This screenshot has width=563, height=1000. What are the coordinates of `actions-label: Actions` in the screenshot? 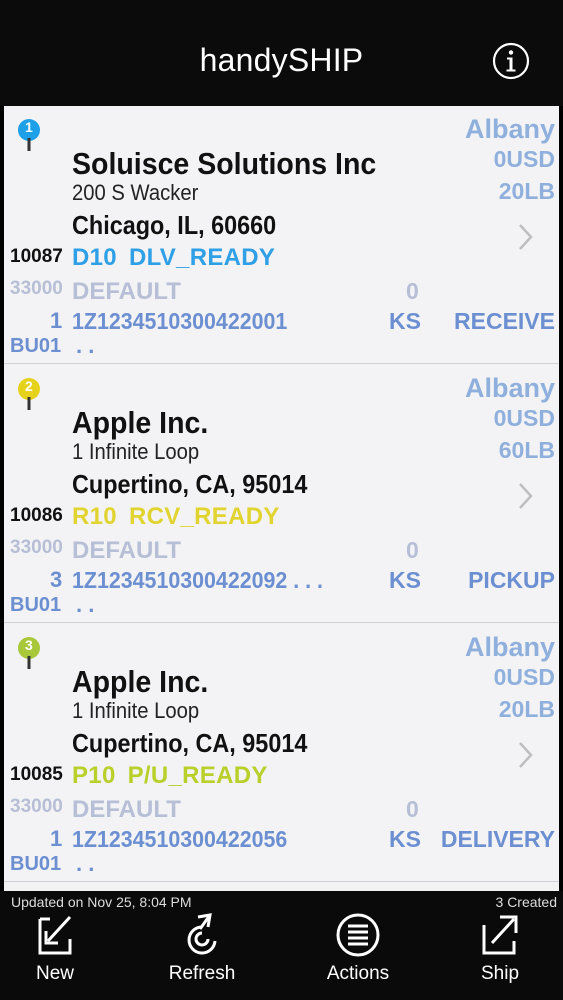 It's located at (358, 973).